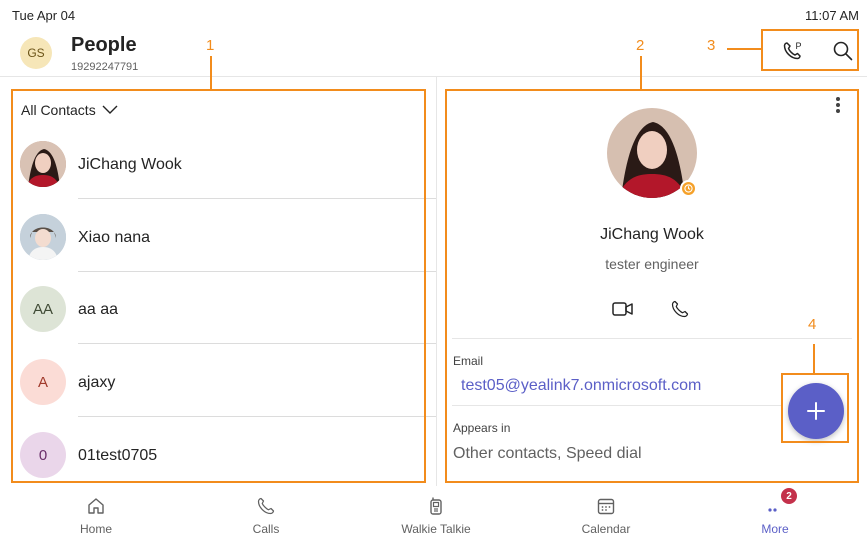 Image resolution: width=867 pixels, height=542 pixels. What do you see at coordinates (58, 110) in the screenshot?
I see `filter-label: All Contacts` at bounding box center [58, 110].